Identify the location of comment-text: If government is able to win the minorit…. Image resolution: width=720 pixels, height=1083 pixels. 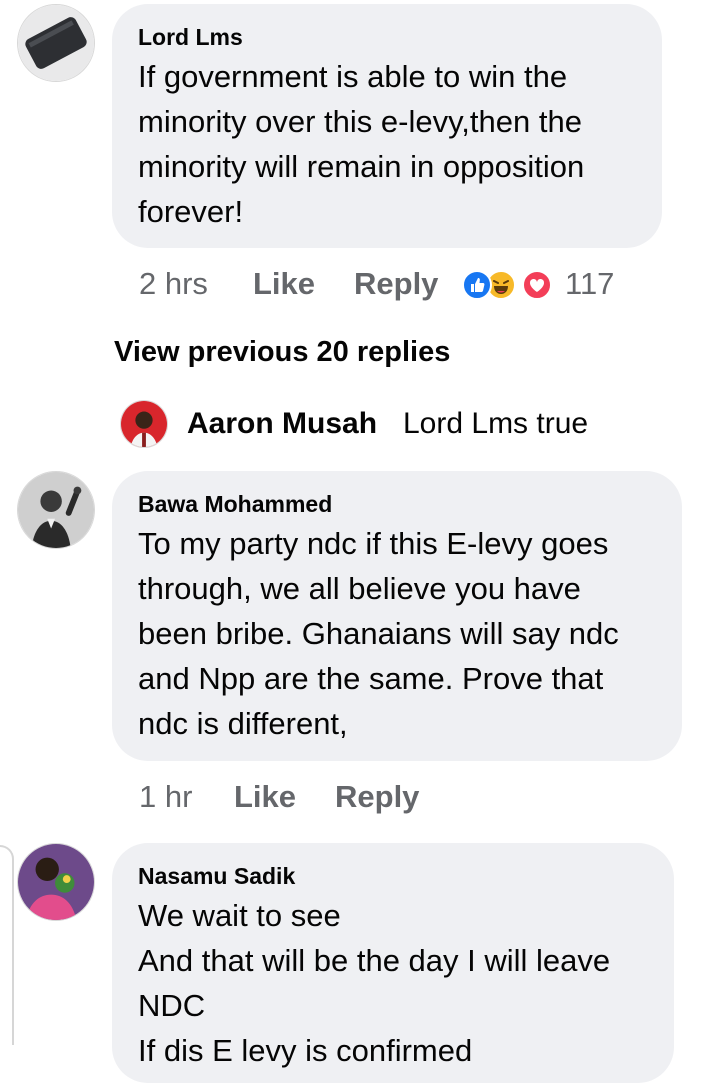
(361, 144).